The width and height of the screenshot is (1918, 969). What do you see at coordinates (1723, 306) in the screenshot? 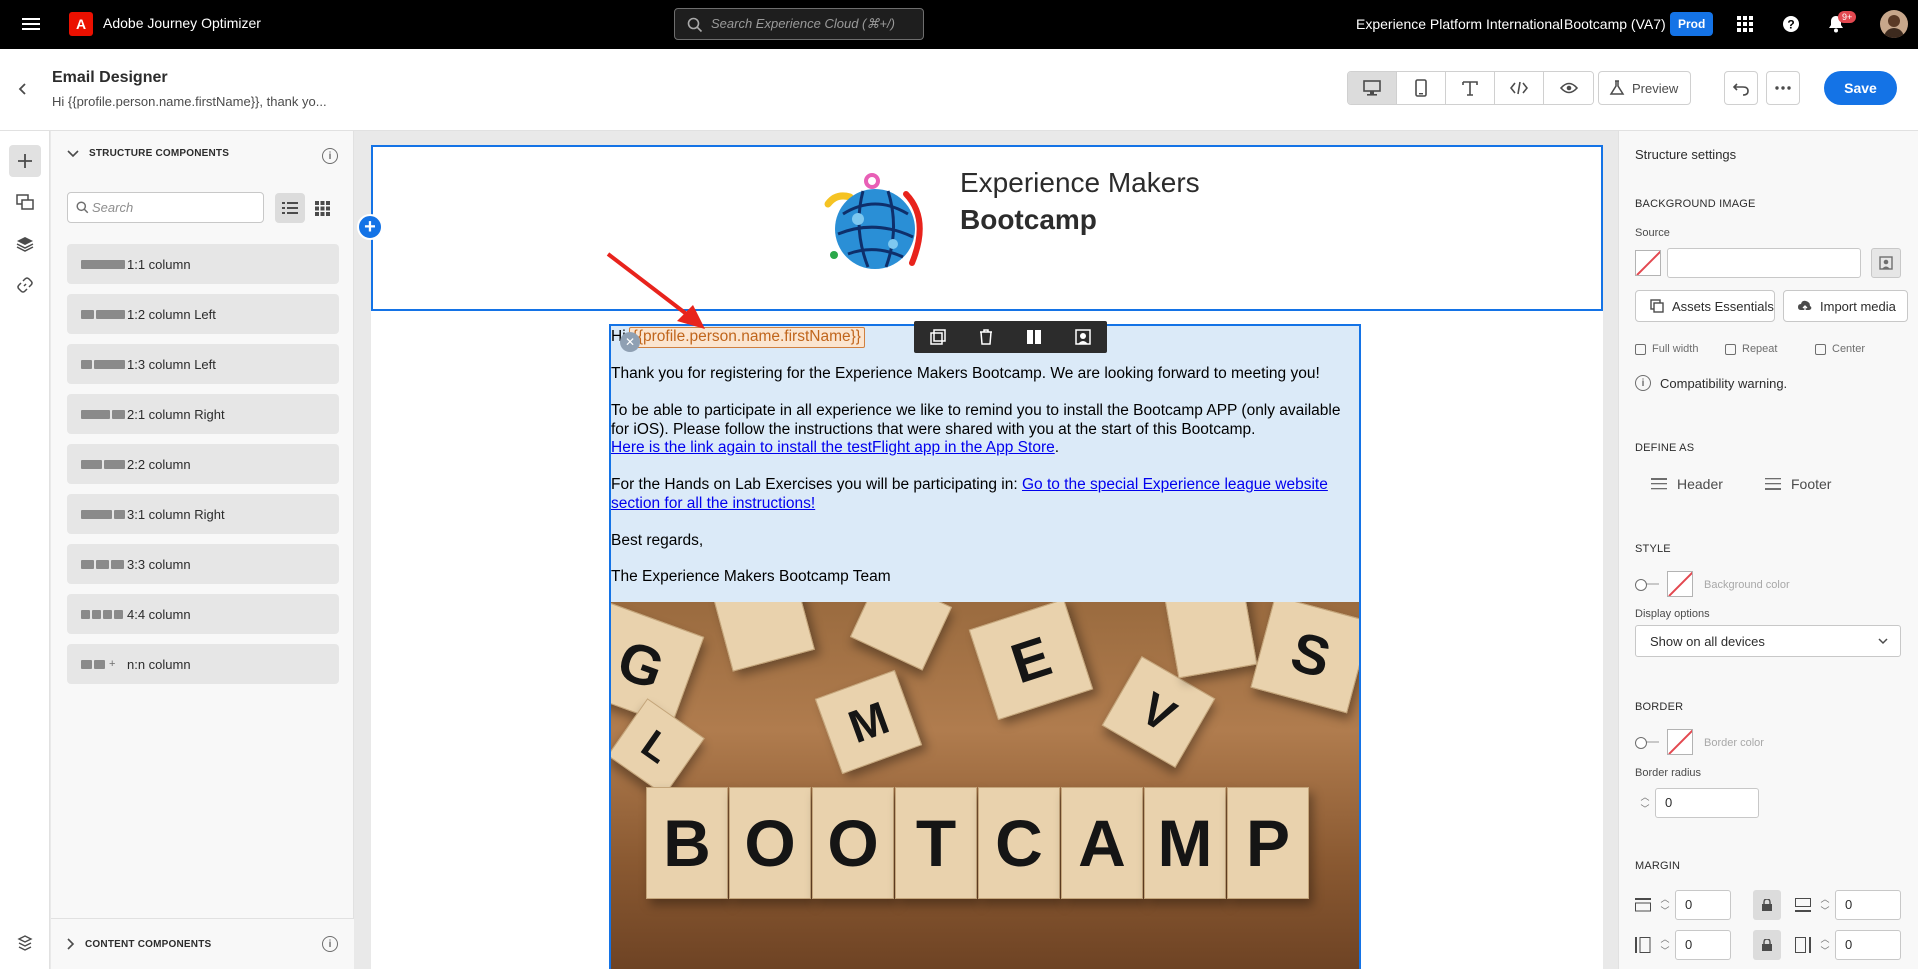
I see `assets-essentials-label: Assets Essentials` at bounding box center [1723, 306].